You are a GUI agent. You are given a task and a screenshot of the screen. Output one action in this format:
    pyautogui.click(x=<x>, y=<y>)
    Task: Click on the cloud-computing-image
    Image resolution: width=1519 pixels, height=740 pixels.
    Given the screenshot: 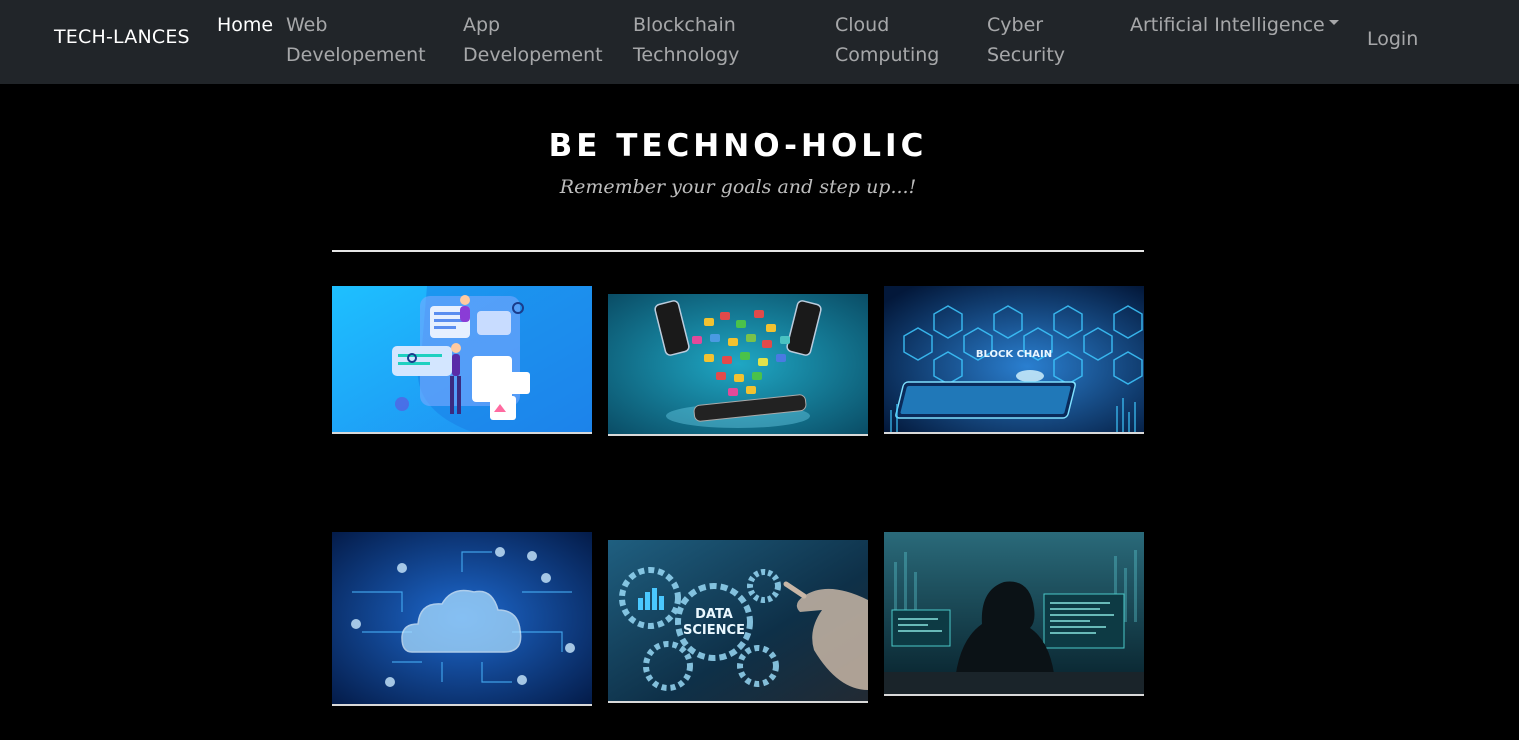 What is the action you would take?
    pyautogui.click(x=462, y=618)
    